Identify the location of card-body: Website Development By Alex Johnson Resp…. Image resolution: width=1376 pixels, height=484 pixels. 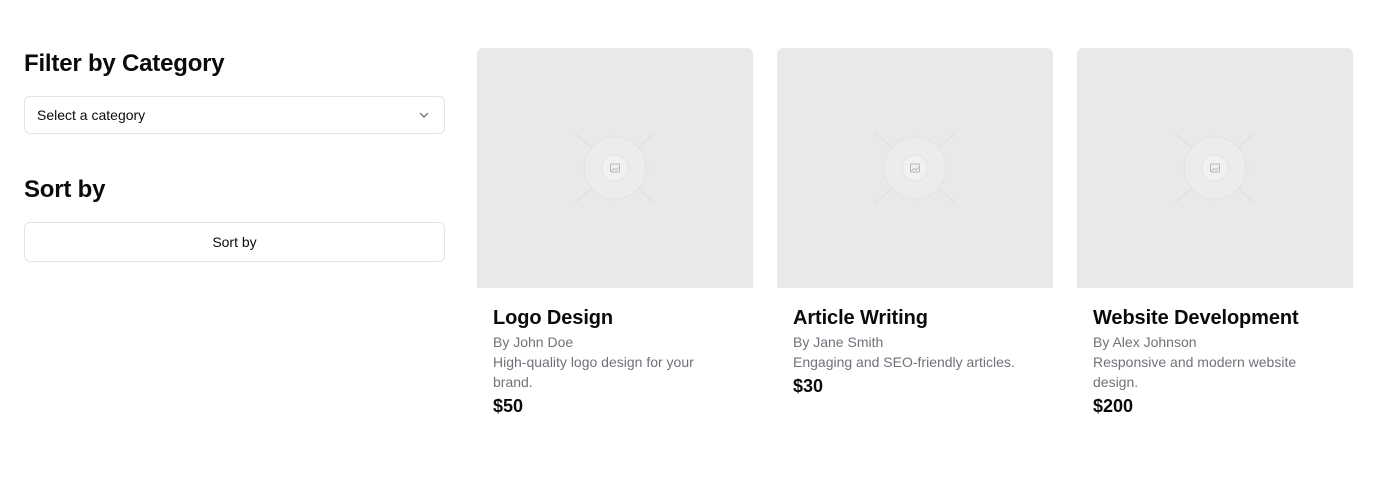
(1215, 353).